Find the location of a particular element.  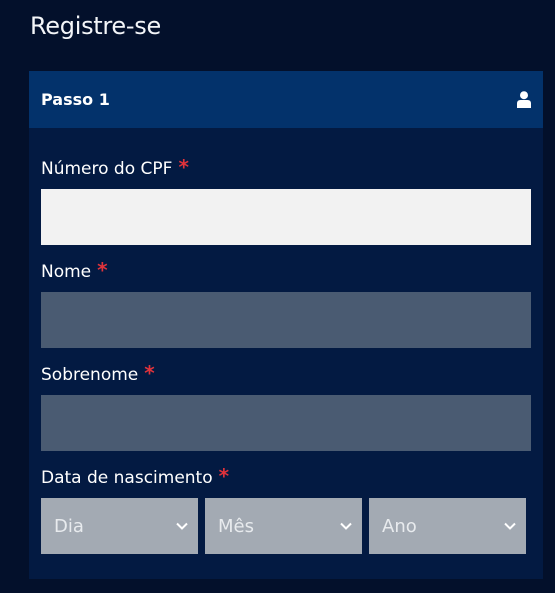

year-select: Ano is located at coordinates (447, 526).